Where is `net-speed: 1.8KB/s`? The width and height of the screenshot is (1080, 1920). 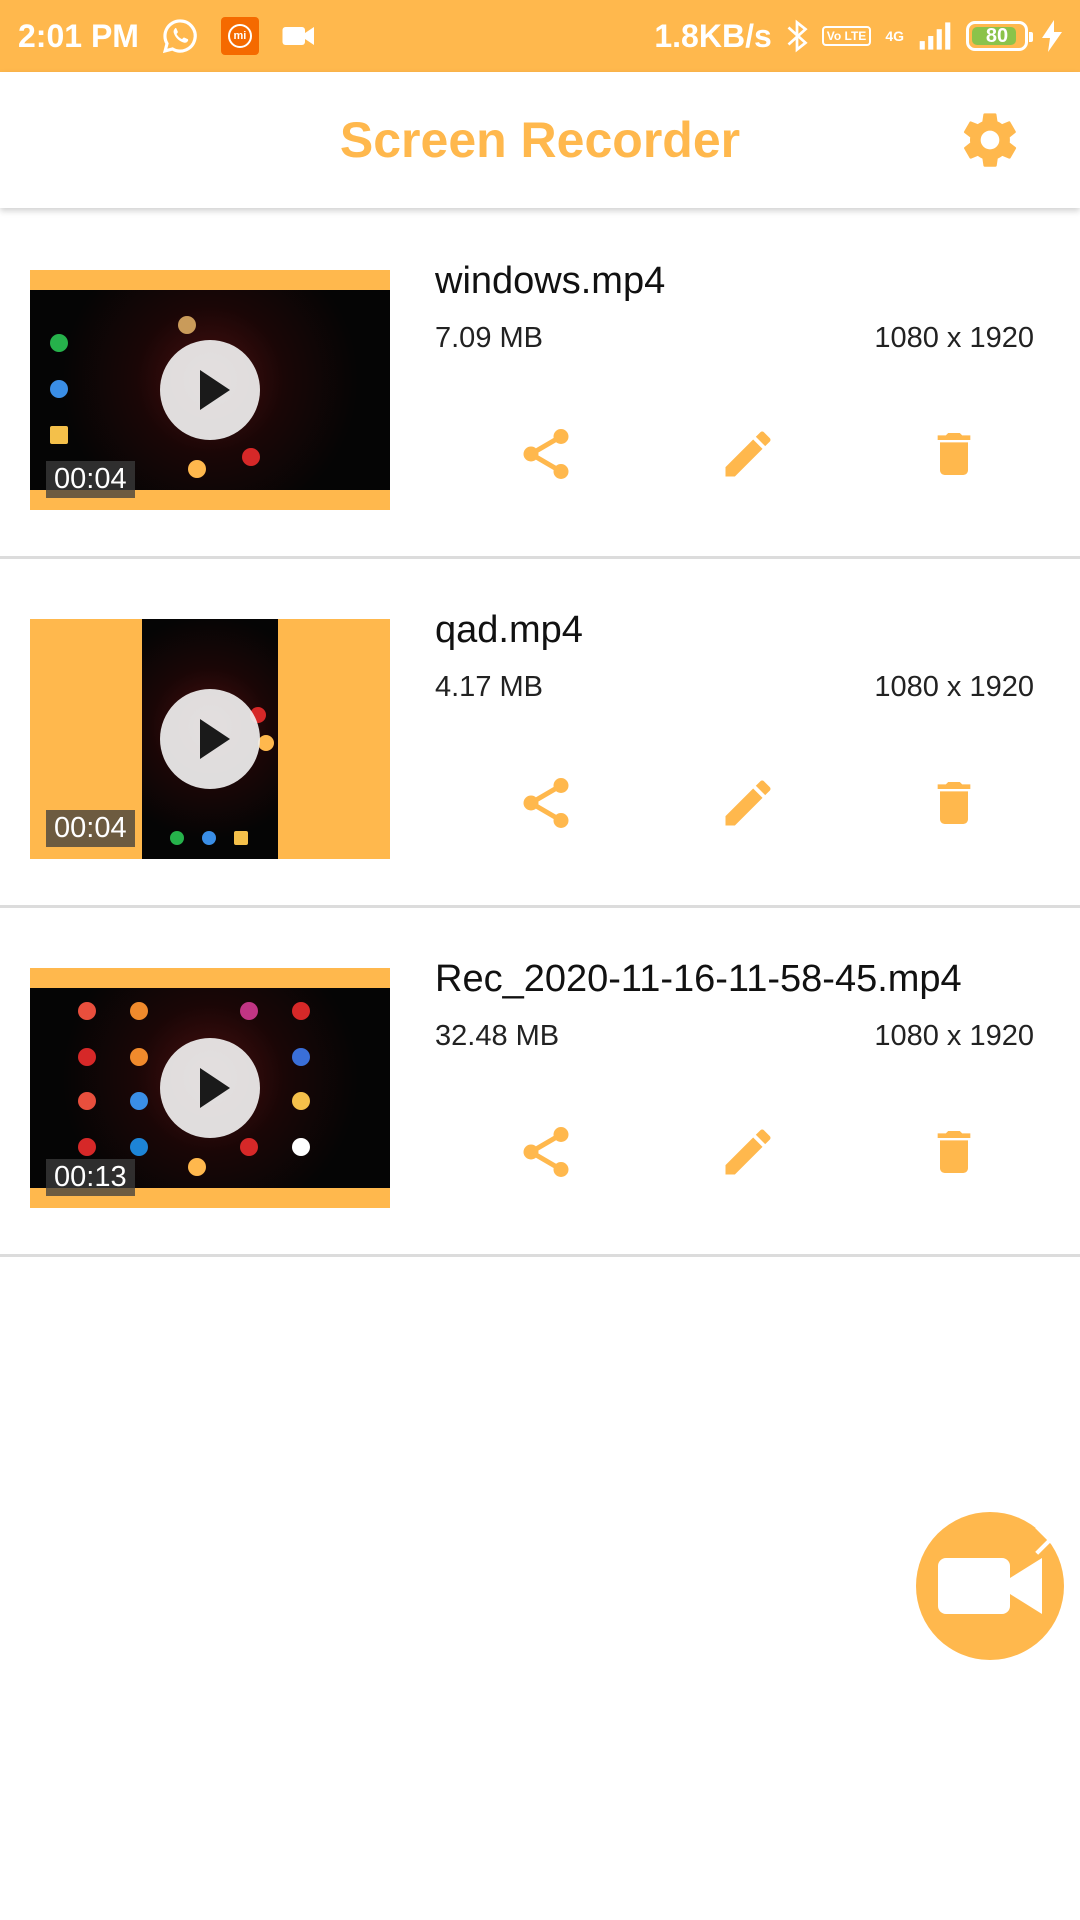 net-speed: 1.8KB/s is located at coordinates (713, 35).